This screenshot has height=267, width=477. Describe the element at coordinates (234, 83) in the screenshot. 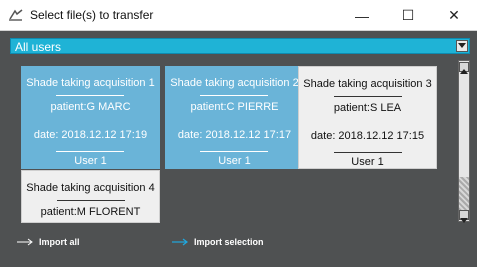

I see `card-title: Shade taking acquisition 2` at that location.